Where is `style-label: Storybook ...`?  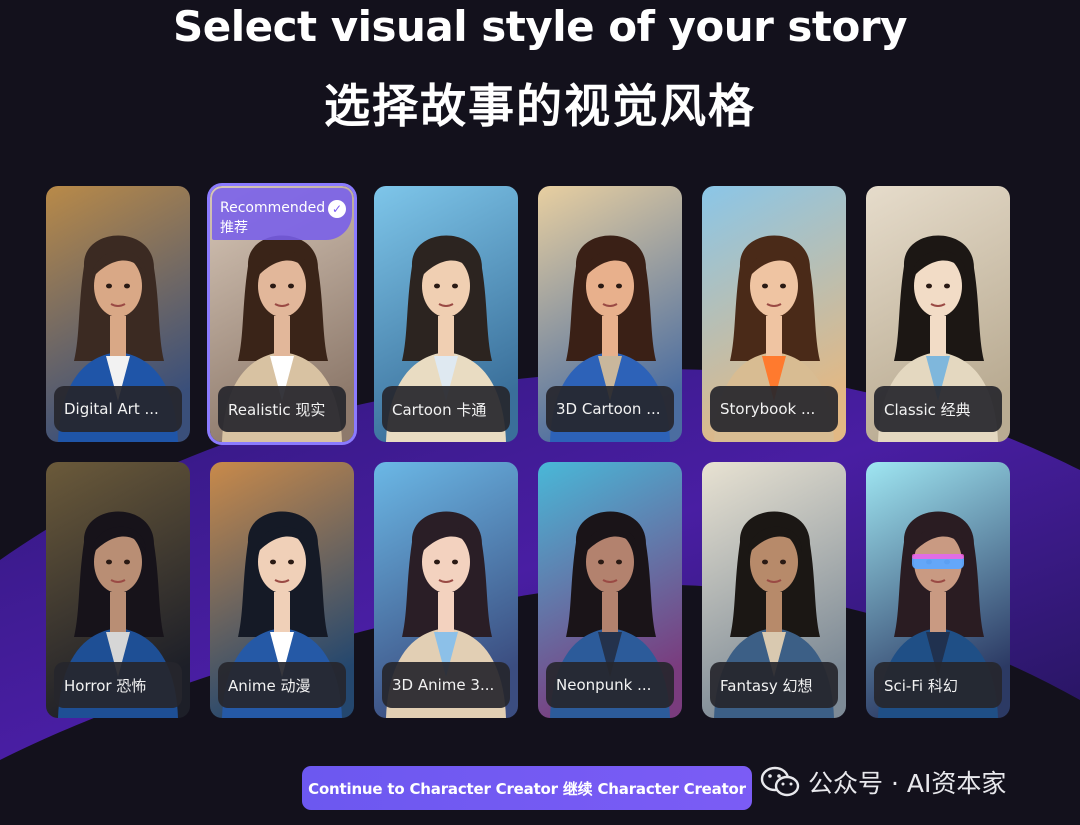 style-label: Storybook ... is located at coordinates (774, 409).